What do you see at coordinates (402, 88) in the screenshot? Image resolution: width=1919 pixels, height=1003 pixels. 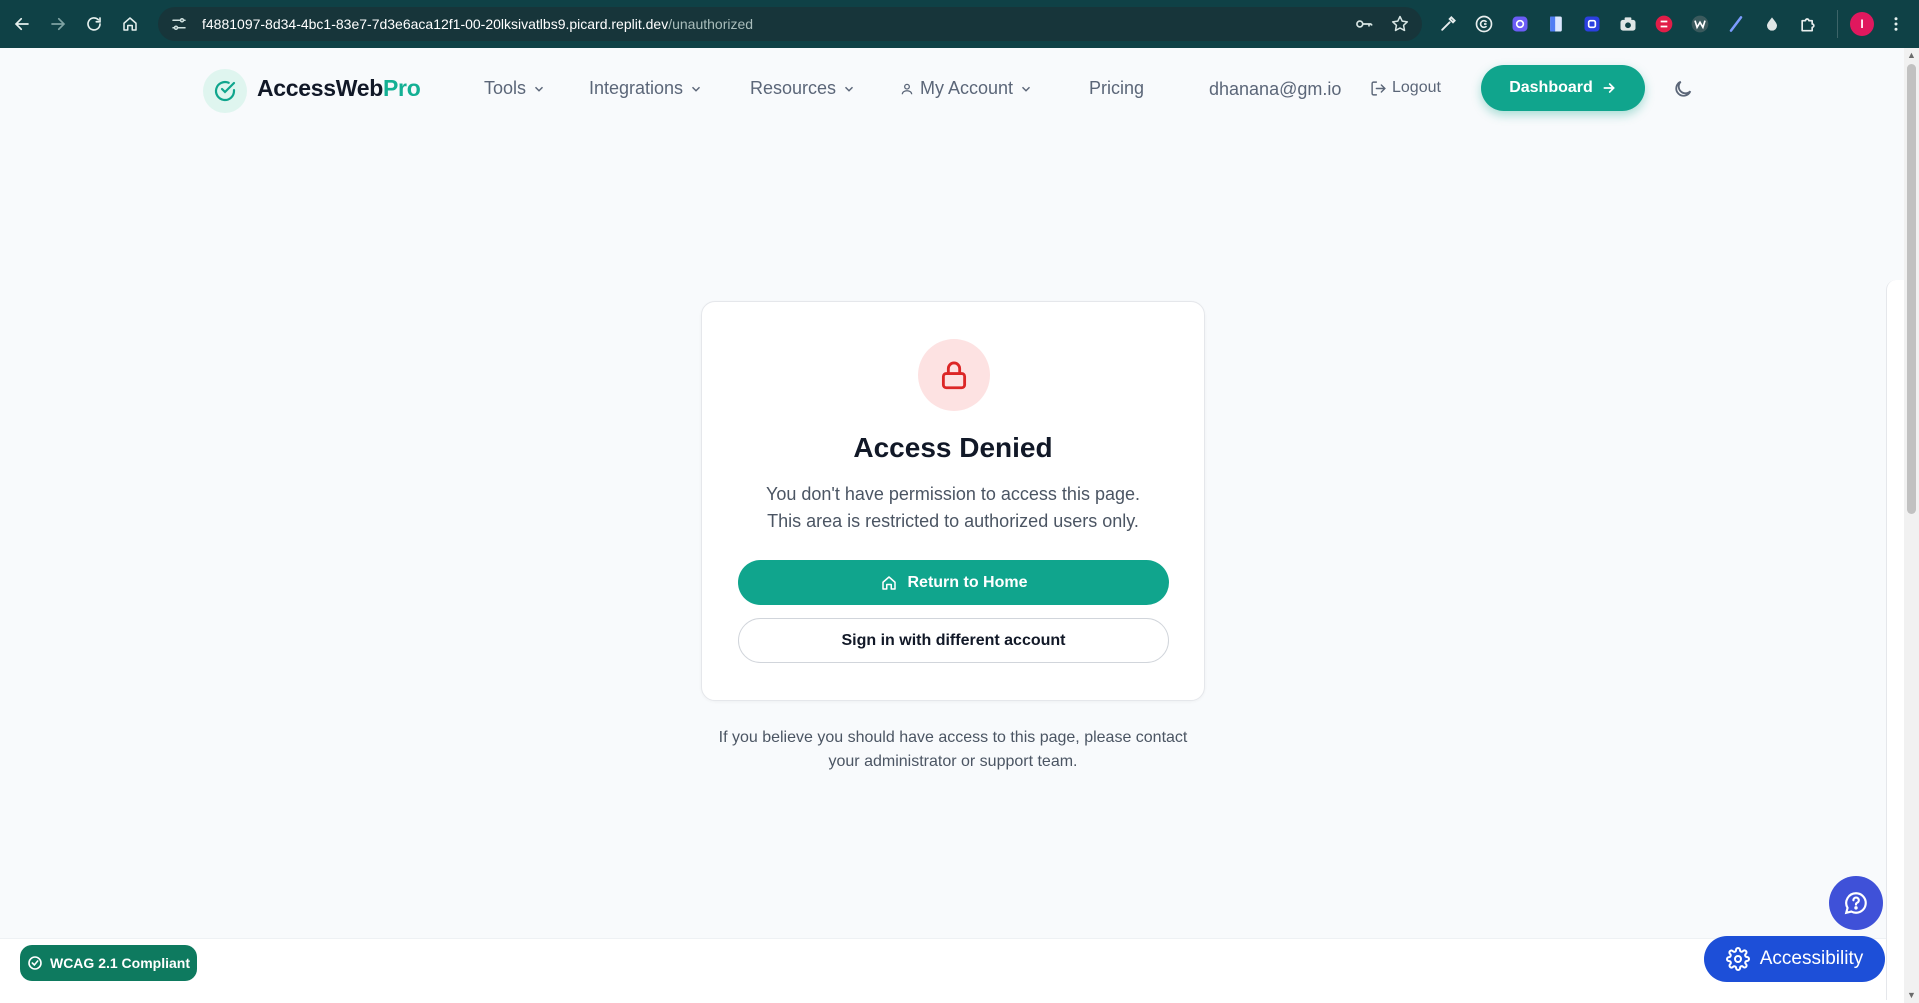 I see `logo-accent: Pro` at bounding box center [402, 88].